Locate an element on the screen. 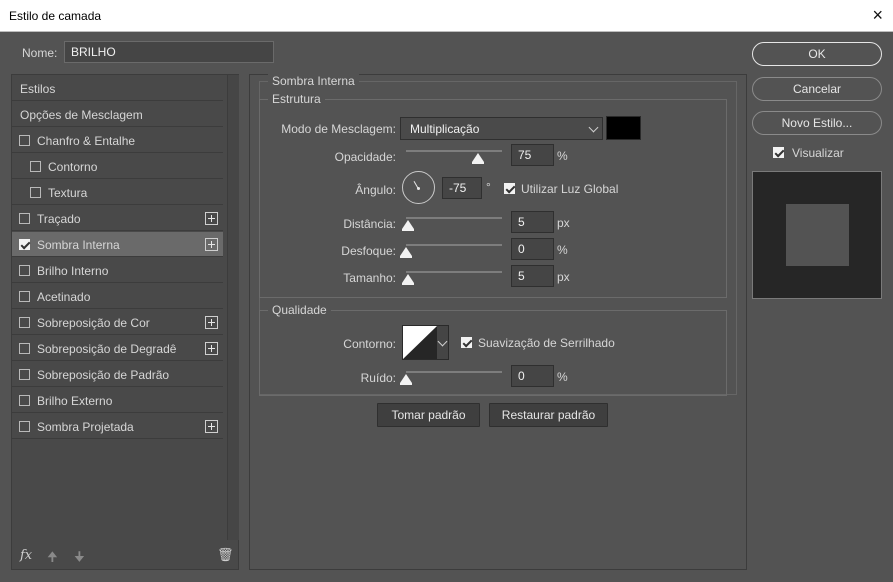  style-item: Sombra Projetada is located at coordinates (117, 426).